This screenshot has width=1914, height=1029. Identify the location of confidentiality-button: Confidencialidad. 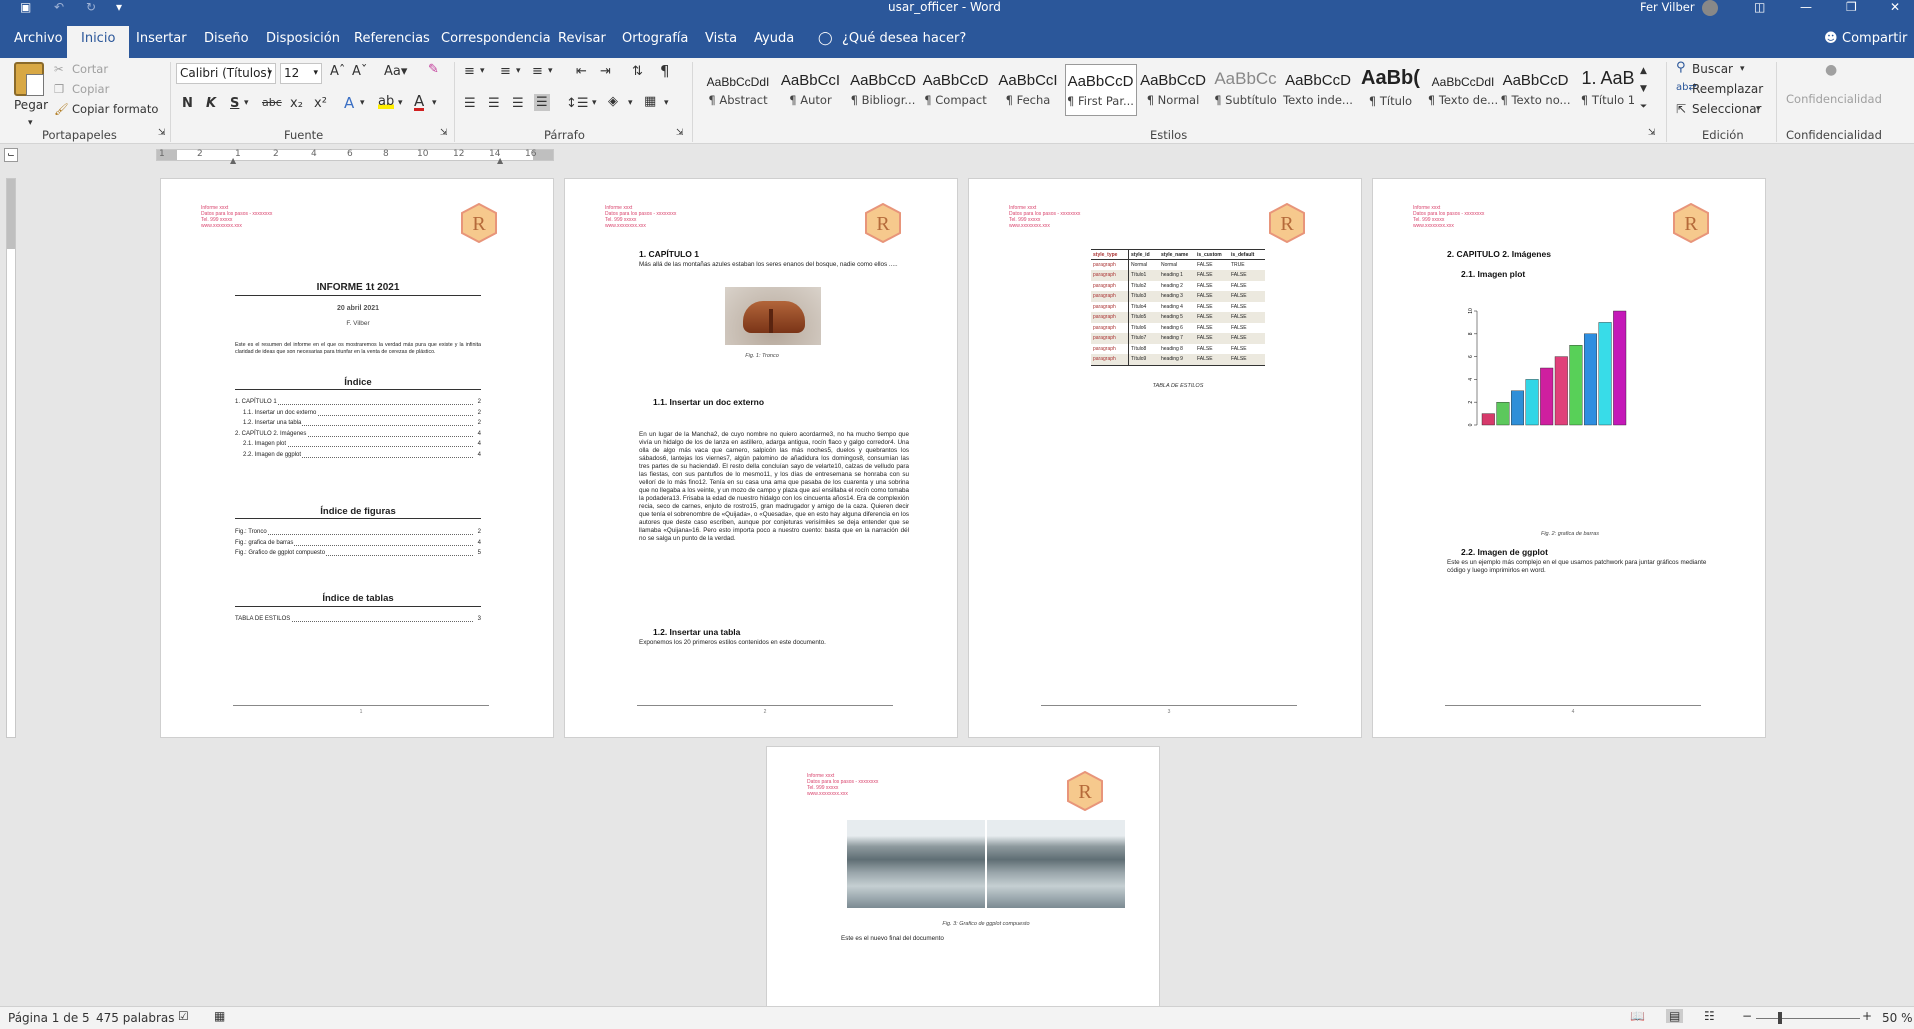
(1834, 99).